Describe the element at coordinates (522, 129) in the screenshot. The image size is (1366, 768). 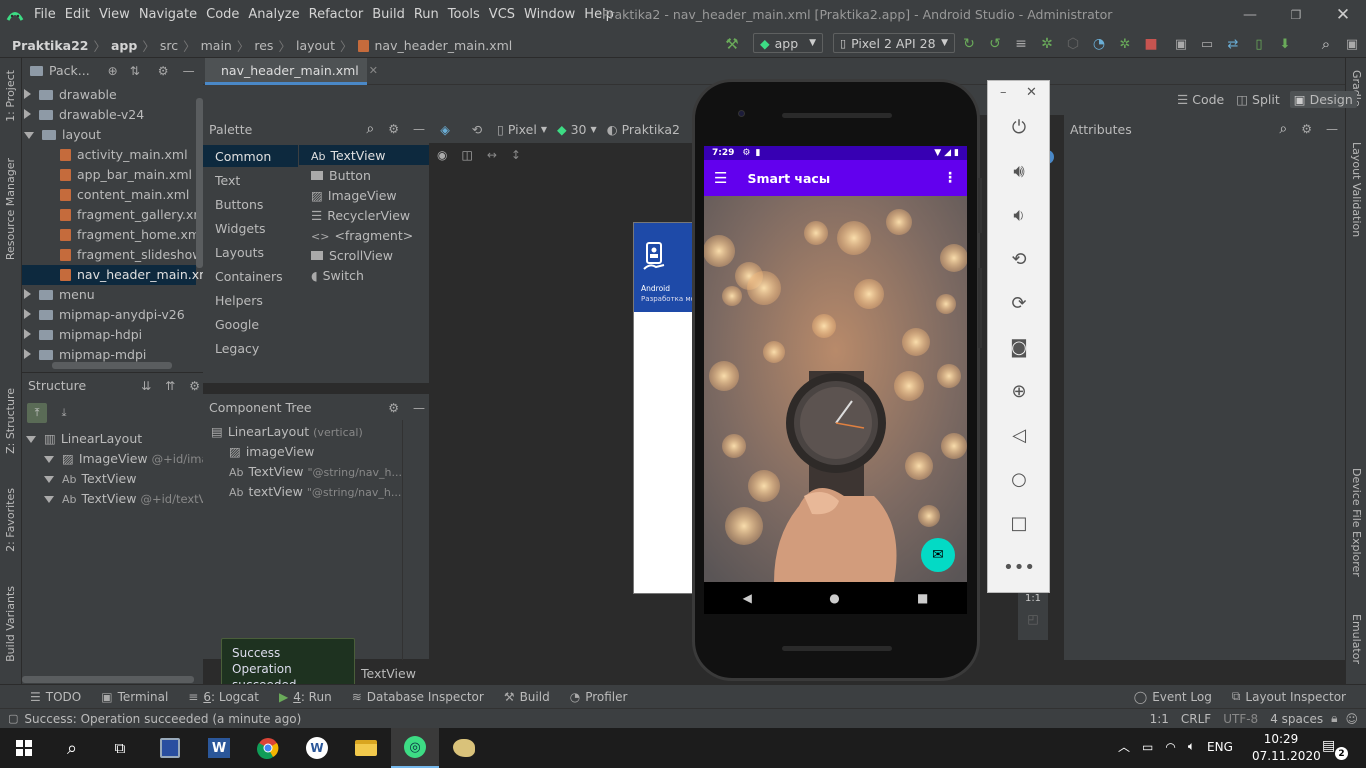
I see `device-dropdown: ▯ Pixel ▼` at that location.